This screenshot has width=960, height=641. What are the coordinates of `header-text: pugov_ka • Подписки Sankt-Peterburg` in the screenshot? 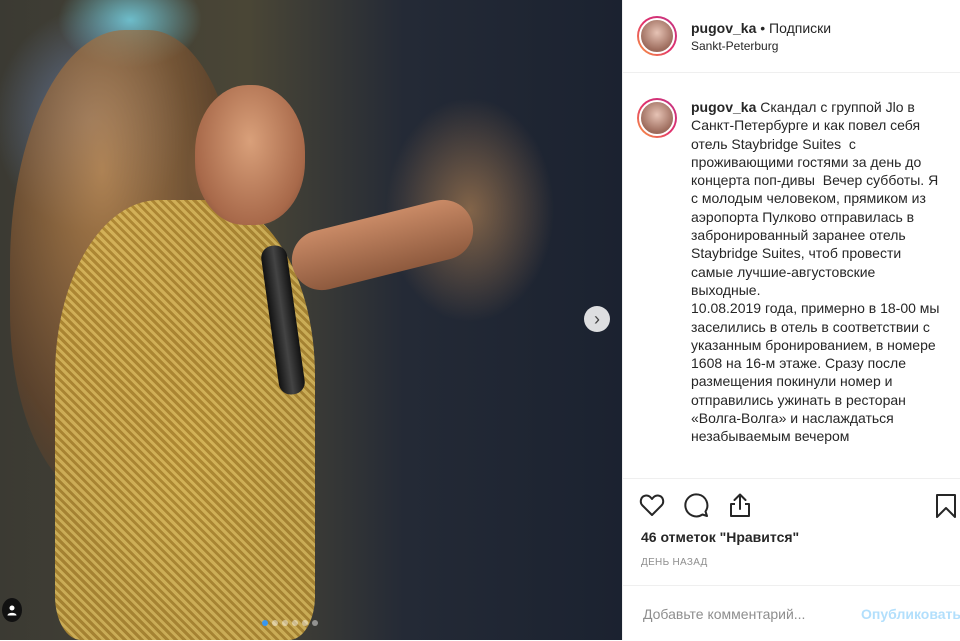 It's located at (761, 36).